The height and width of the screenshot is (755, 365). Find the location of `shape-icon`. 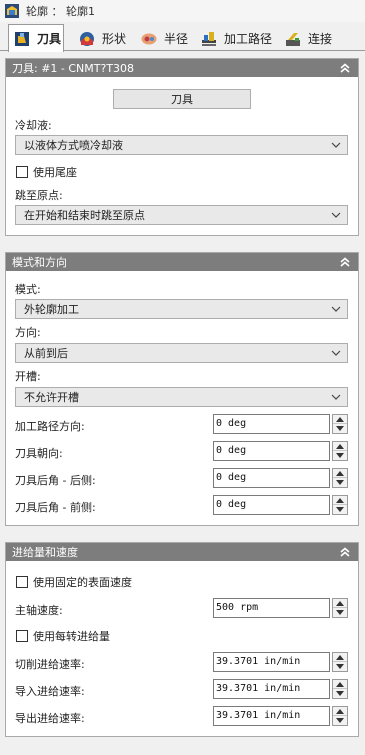

shape-icon is located at coordinates (87, 38).